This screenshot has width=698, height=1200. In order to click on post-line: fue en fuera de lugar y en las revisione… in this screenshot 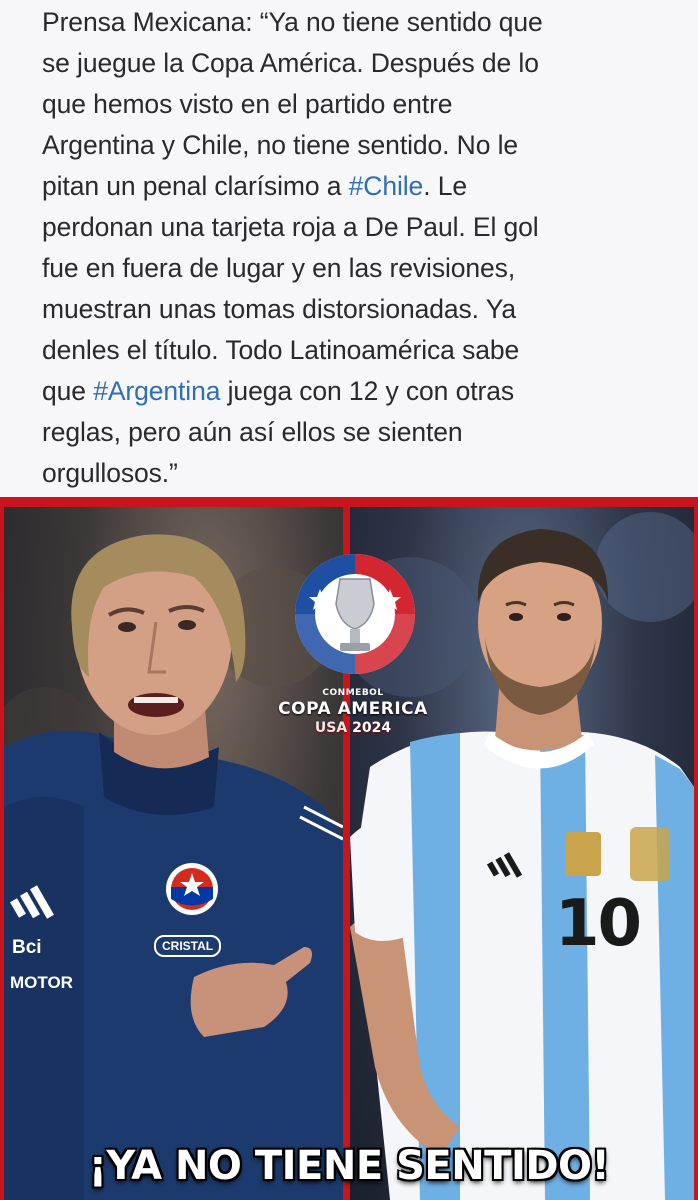, I will do `click(357, 268)`.